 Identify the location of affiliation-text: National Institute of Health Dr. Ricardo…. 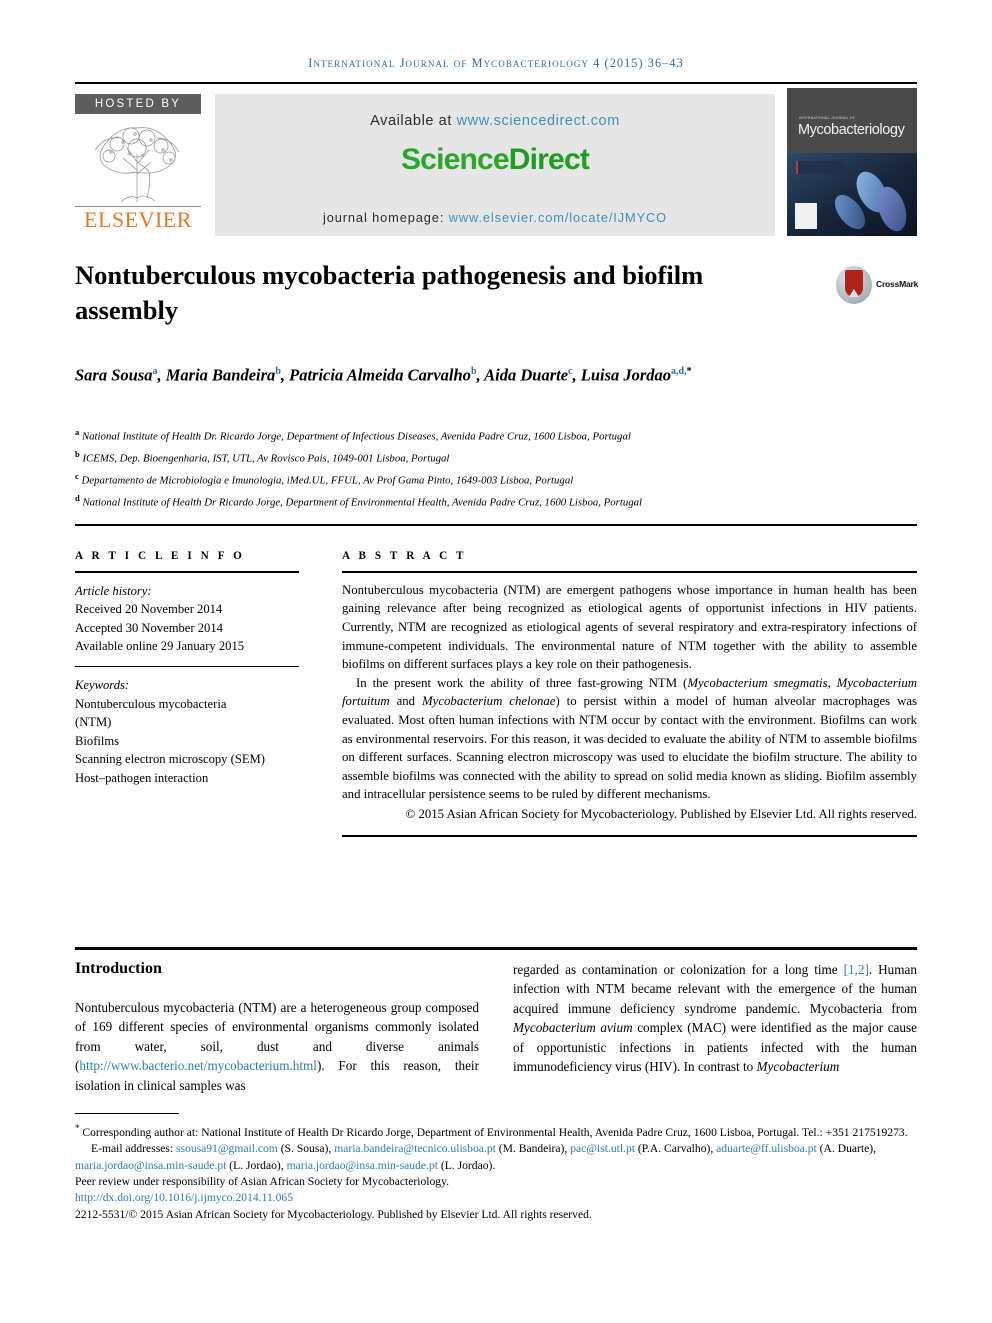
(356, 436).